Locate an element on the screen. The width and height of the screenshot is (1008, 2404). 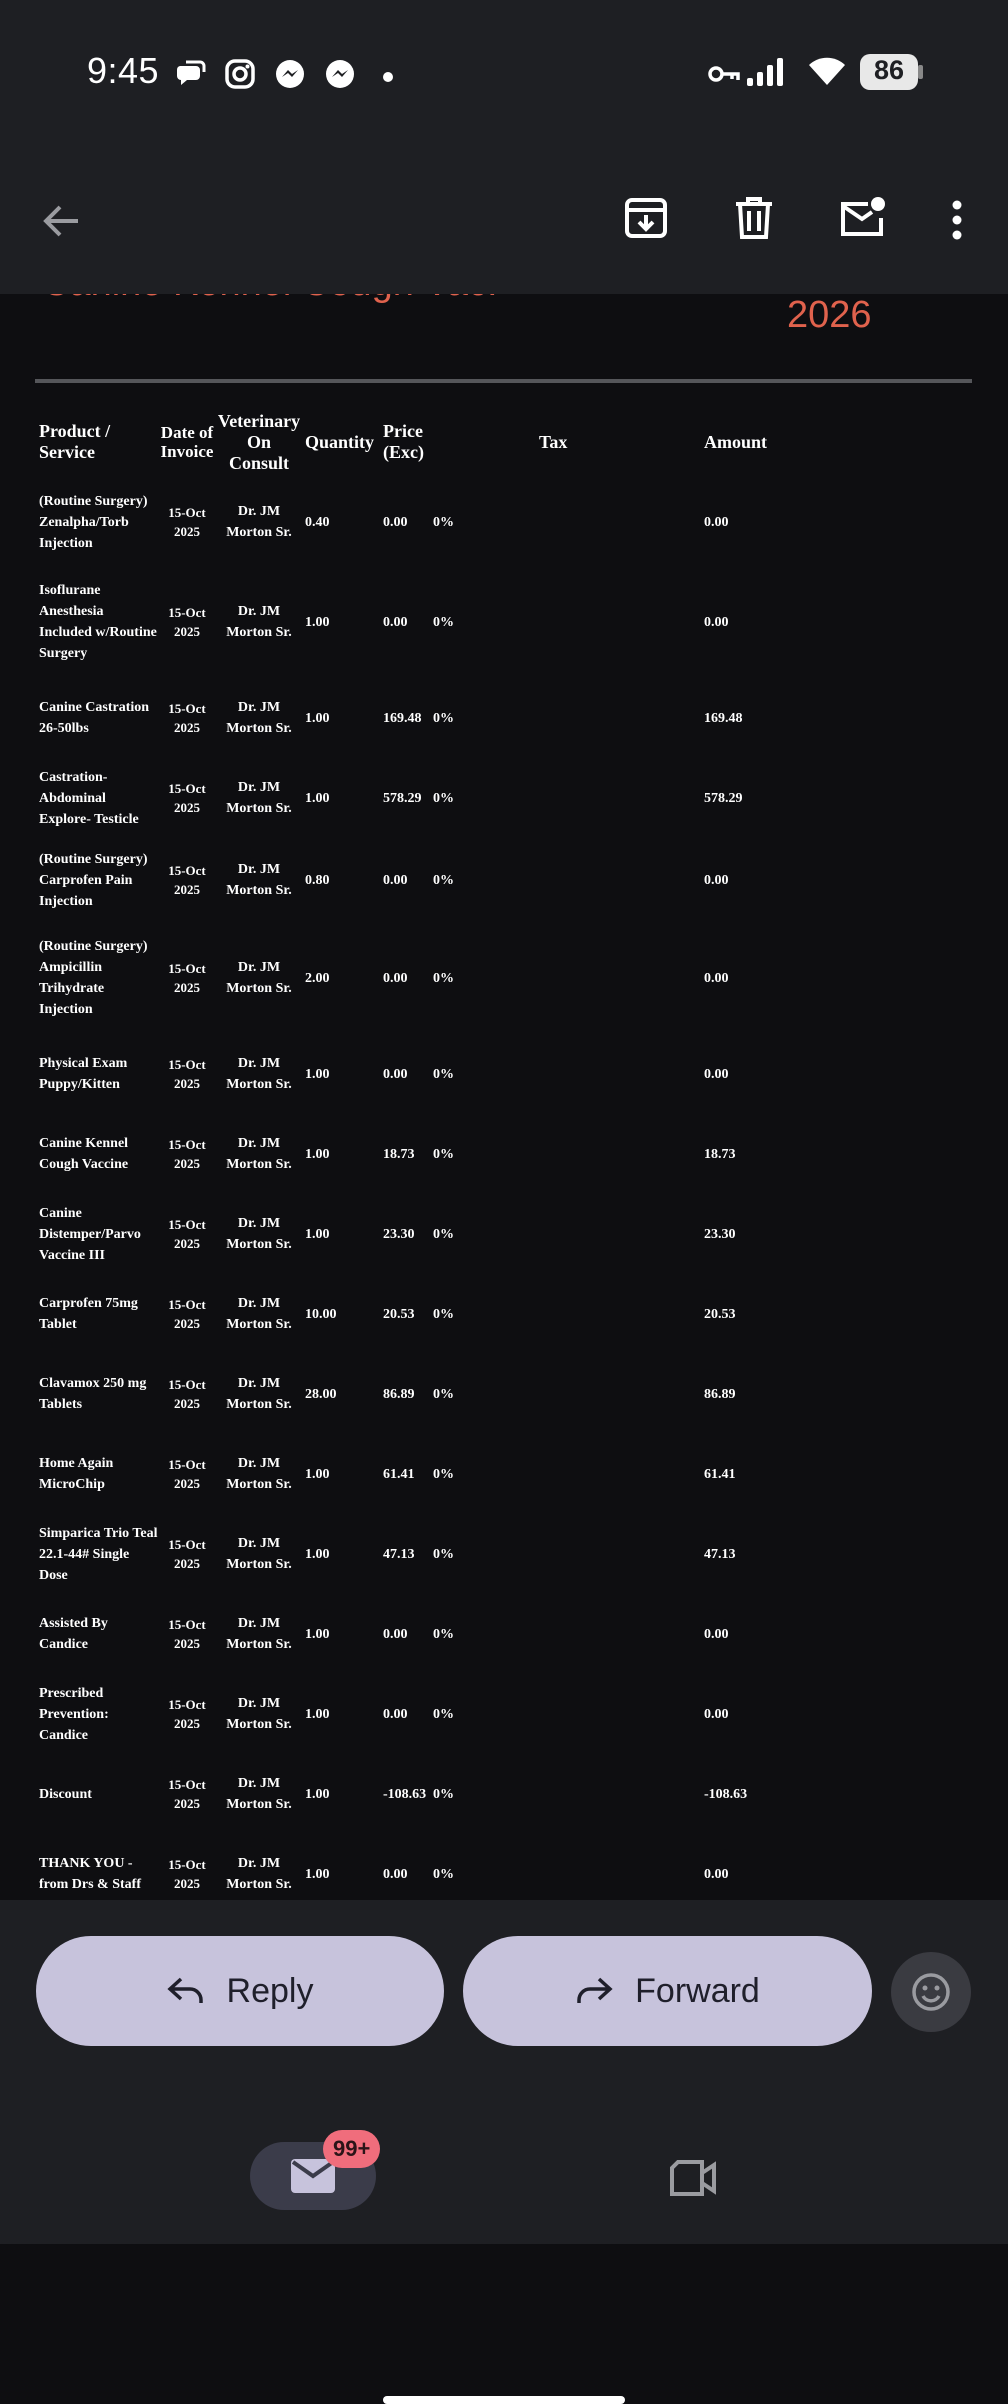
row-product-cell: Canine Distemper/Parvo Vaccine III is located at coordinates (90, 1234).